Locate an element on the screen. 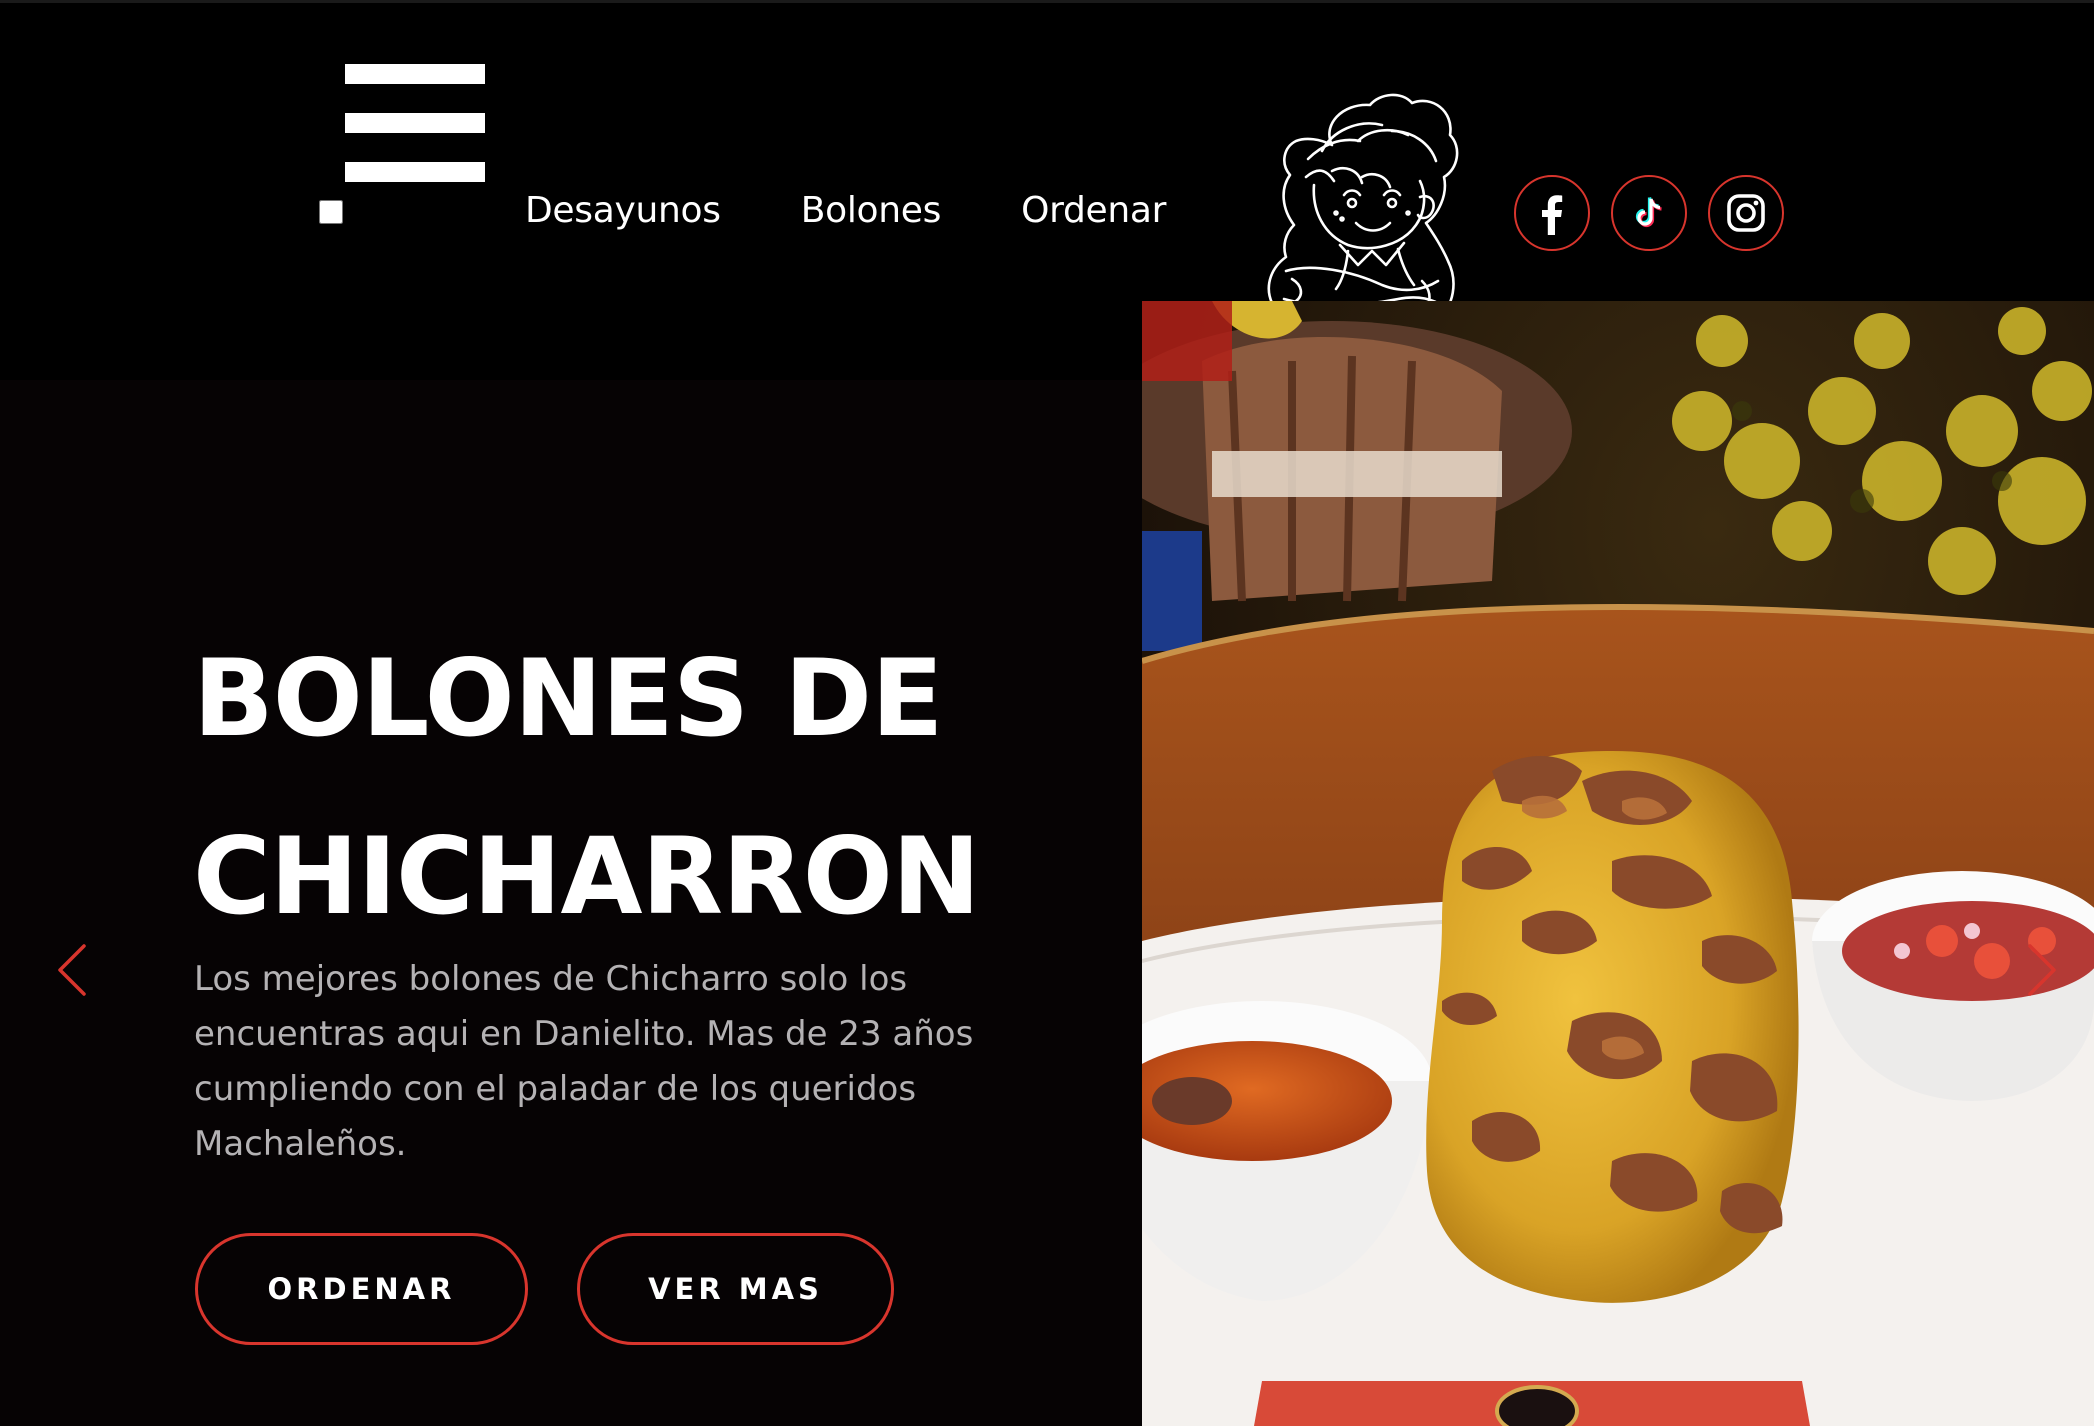  nav-link-bolones: Bolones is located at coordinates (871, 211).